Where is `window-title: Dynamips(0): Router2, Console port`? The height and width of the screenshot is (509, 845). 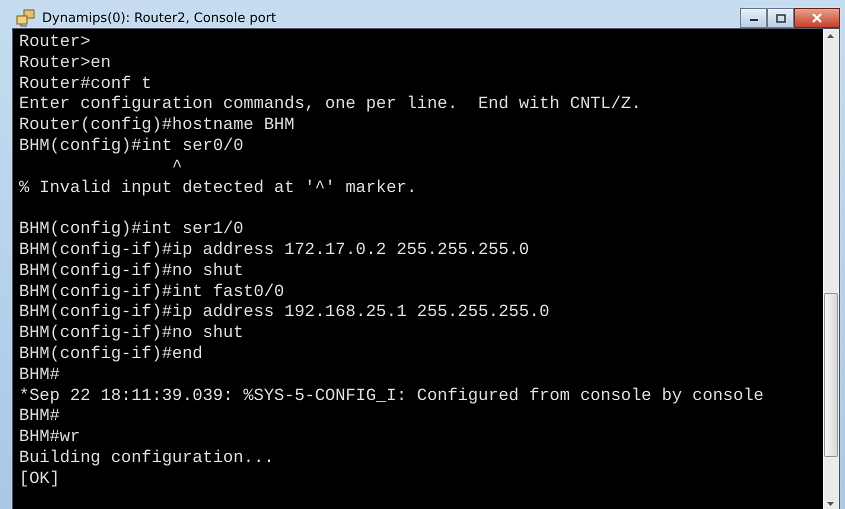
window-title: Dynamips(0): Router2, Console port is located at coordinates (159, 18).